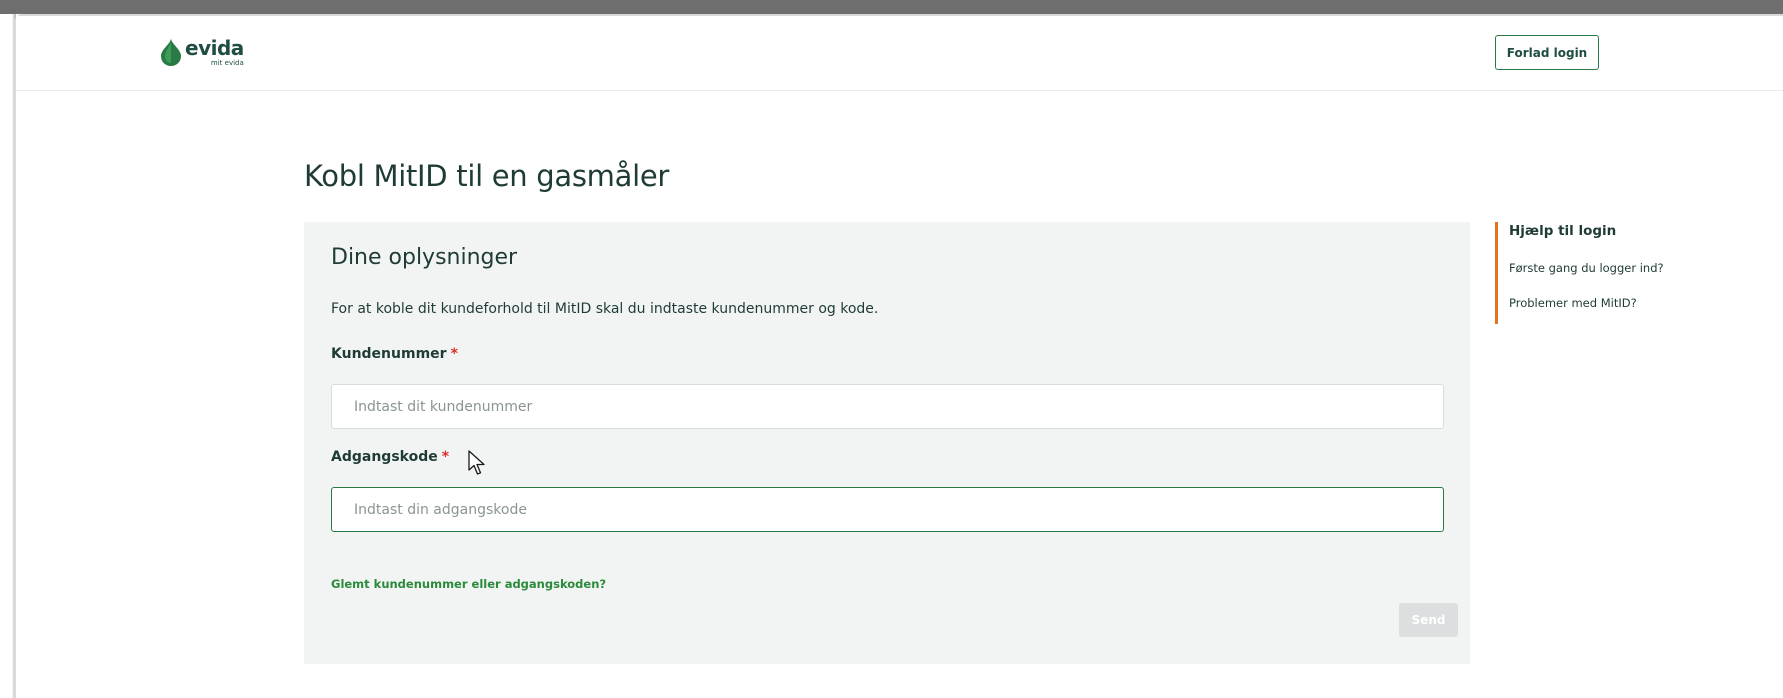 This screenshot has height=698, width=1783. Describe the element at coordinates (424, 257) in the screenshot. I see `form-heading: Dine oplysninger` at that location.